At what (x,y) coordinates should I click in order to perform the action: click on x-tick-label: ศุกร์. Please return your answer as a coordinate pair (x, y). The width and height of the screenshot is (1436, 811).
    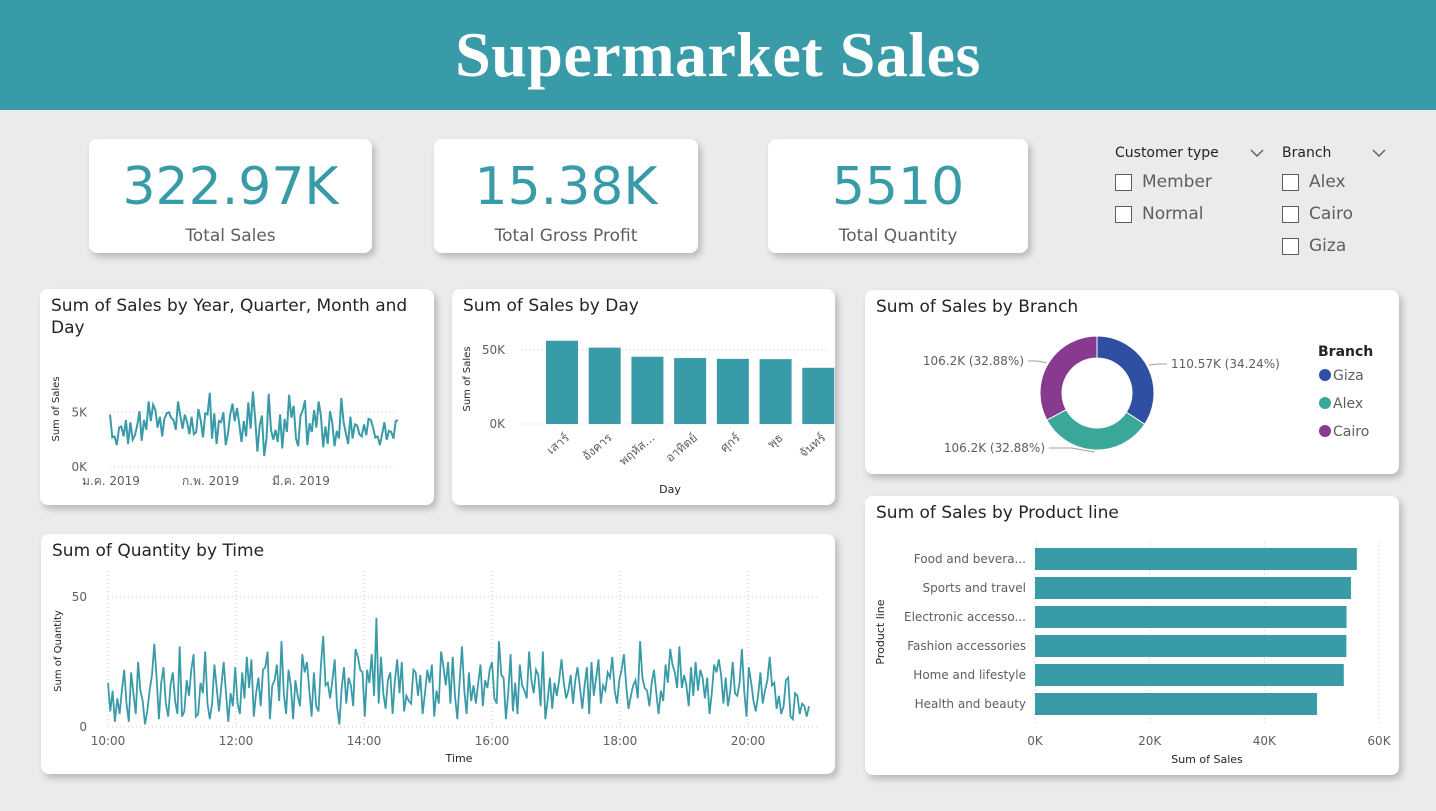
    Looking at the image, I should click on (730, 443).